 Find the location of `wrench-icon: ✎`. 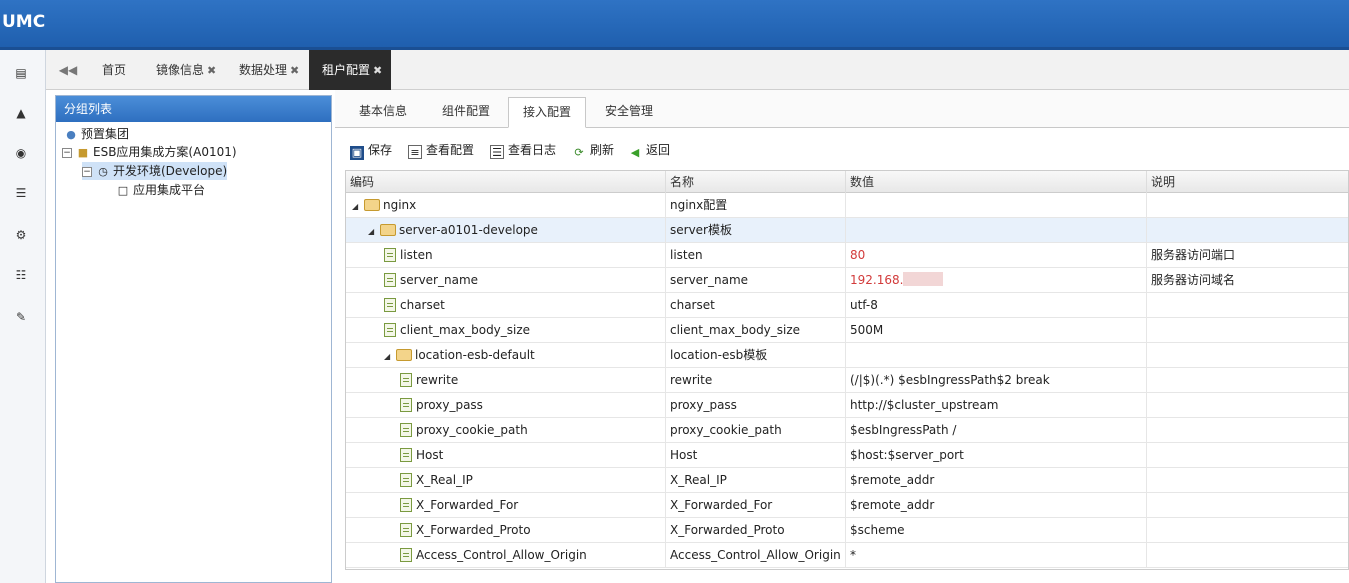

wrench-icon: ✎ is located at coordinates (21, 317).